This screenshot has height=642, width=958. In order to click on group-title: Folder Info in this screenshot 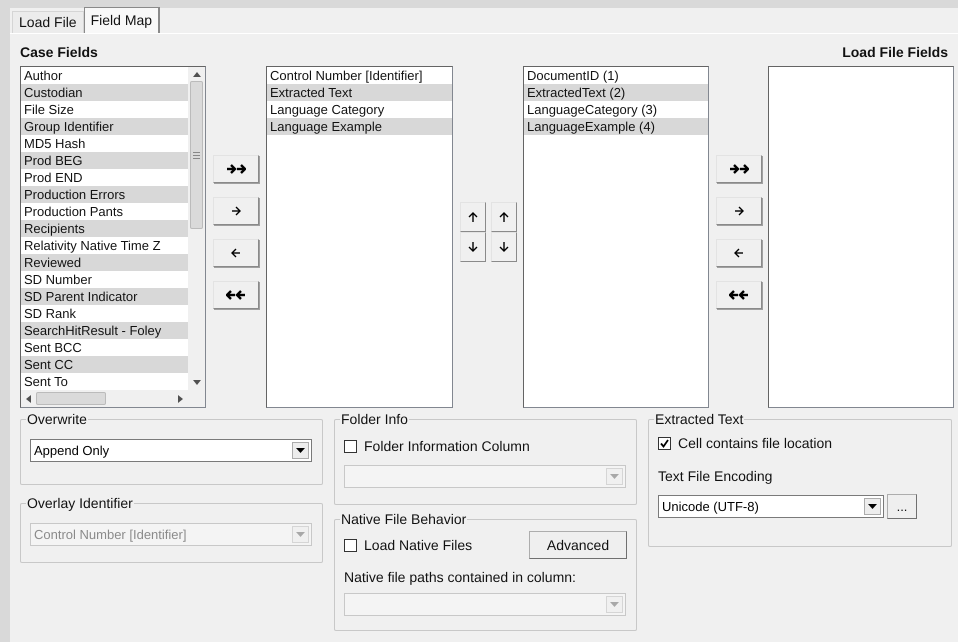, I will do `click(374, 419)`.